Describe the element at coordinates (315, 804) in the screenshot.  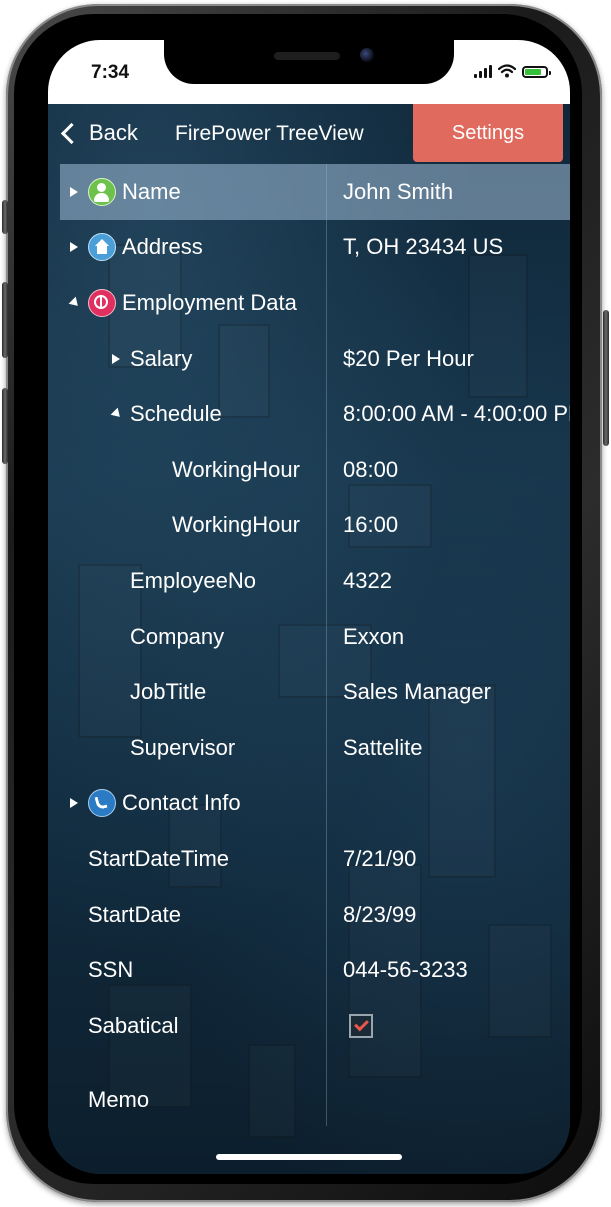
I see `tree-row: Contact Info` at that location.